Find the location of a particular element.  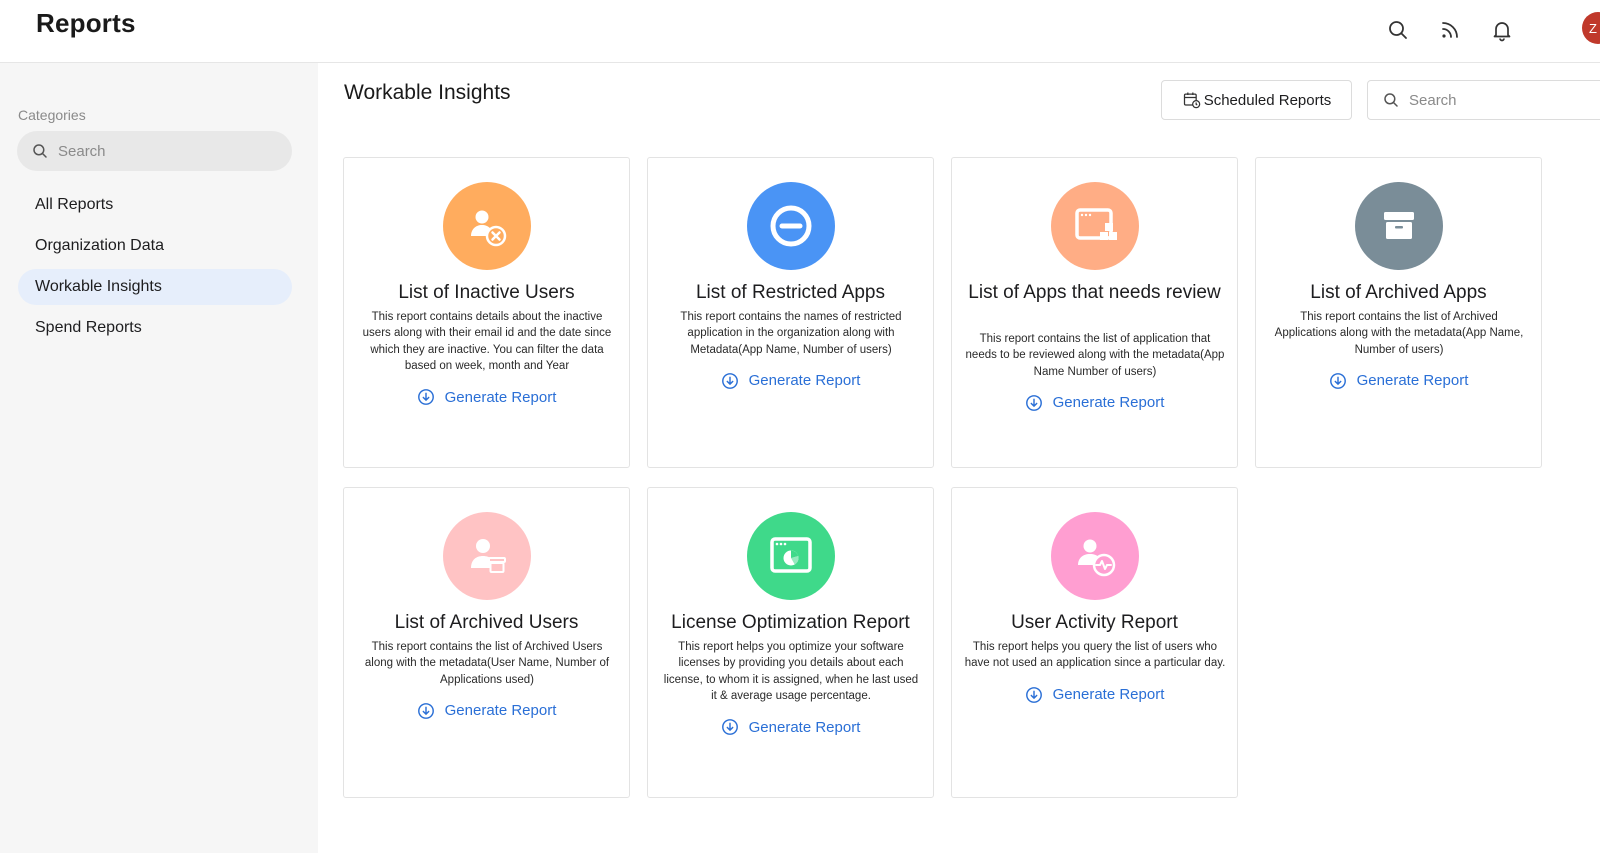

report-title: List of Restricted Apps is located at coordinates (790, 292).